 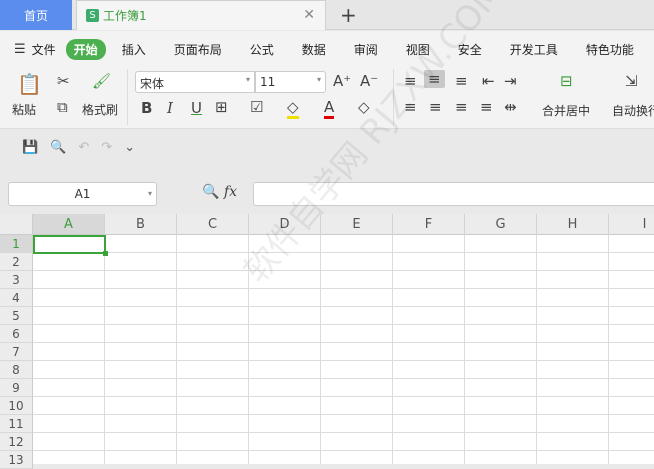 I want to click on tab-bar: 首页 S 工作簿1 ✕ +, so click(x=327, y=15).